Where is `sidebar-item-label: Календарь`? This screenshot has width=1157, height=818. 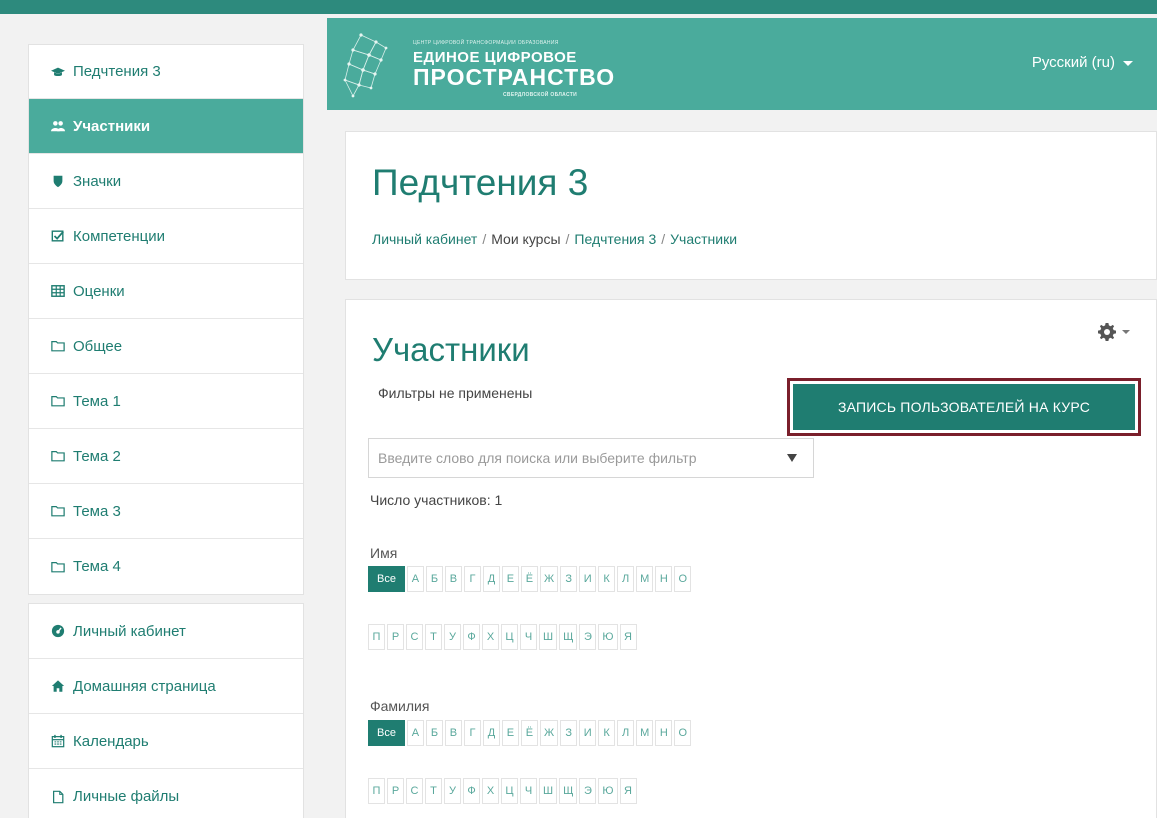 sidebar-item-label: Календарь is located at coordinates (111, 741).